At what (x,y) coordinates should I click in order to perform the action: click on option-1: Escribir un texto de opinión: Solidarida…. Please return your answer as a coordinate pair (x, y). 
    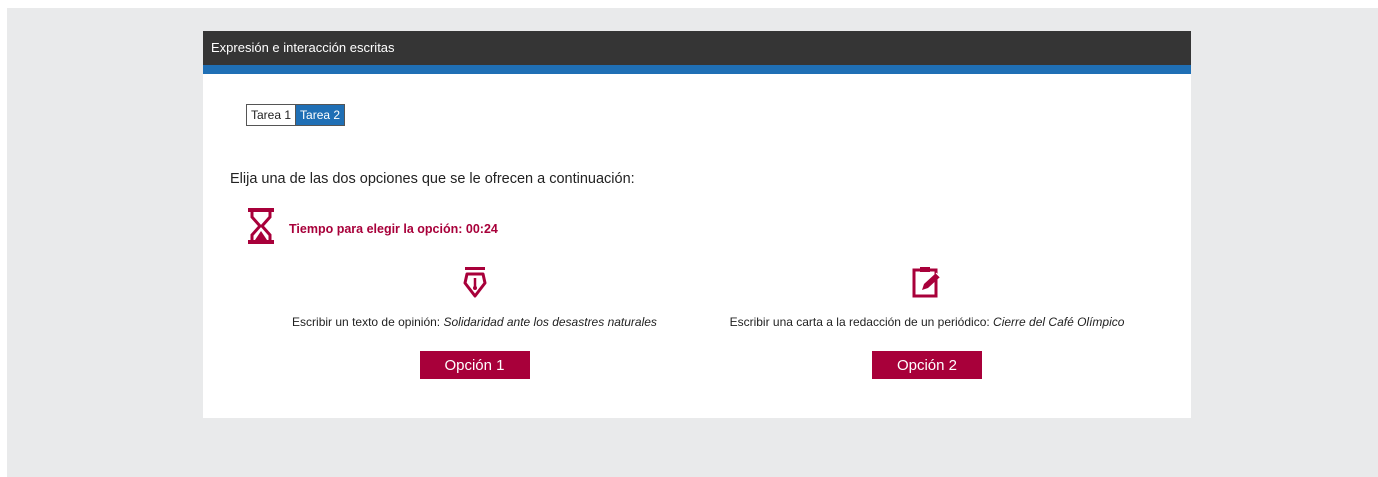
    Looking at the image, I should click on (474, 322).